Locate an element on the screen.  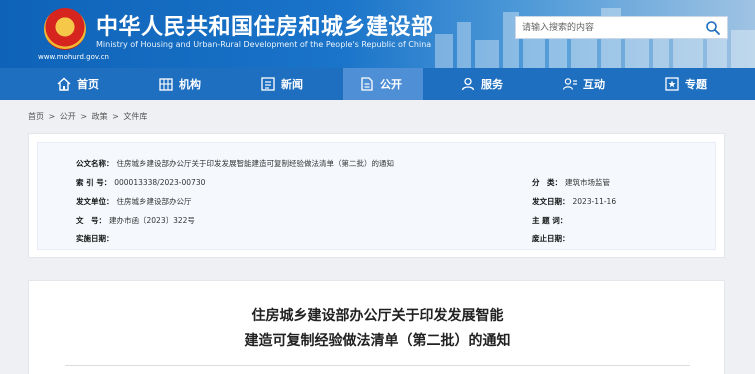
info-label: 废止日期： is located at coordinates (551, 238).